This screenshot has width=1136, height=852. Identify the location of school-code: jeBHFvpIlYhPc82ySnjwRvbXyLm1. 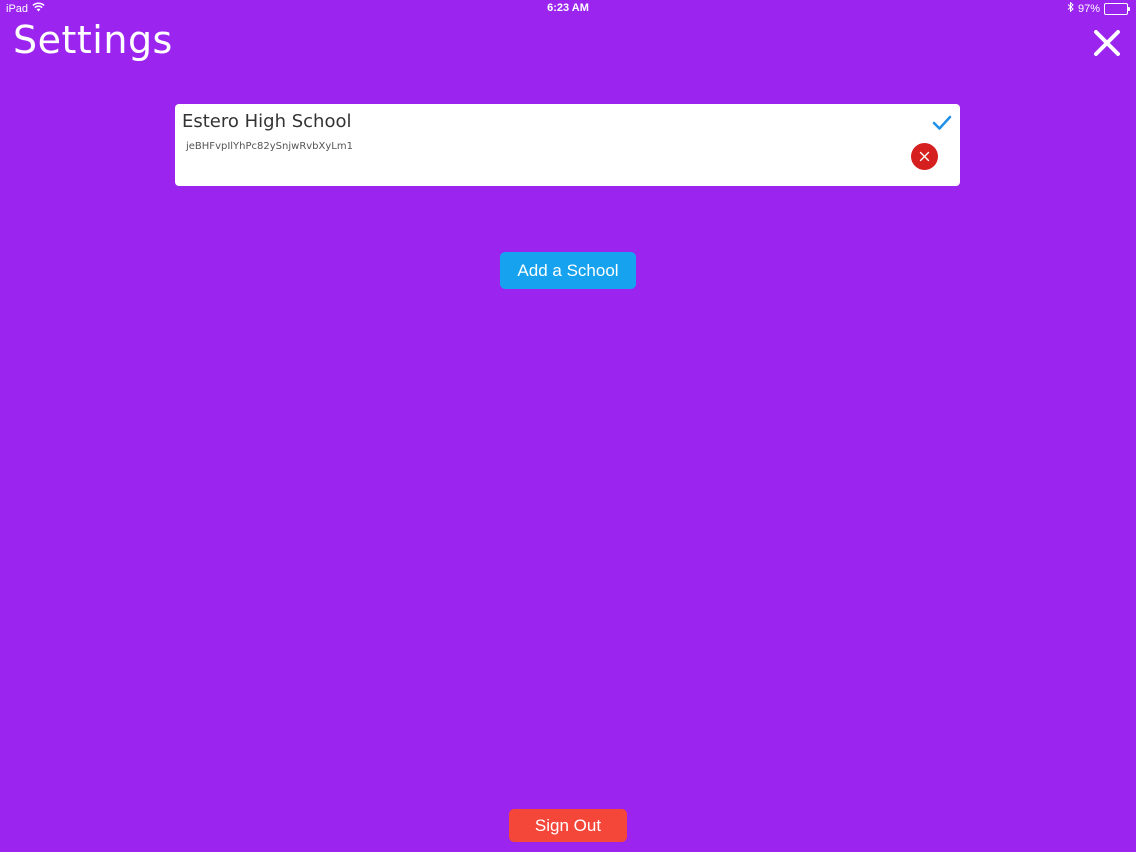
(269, 146).